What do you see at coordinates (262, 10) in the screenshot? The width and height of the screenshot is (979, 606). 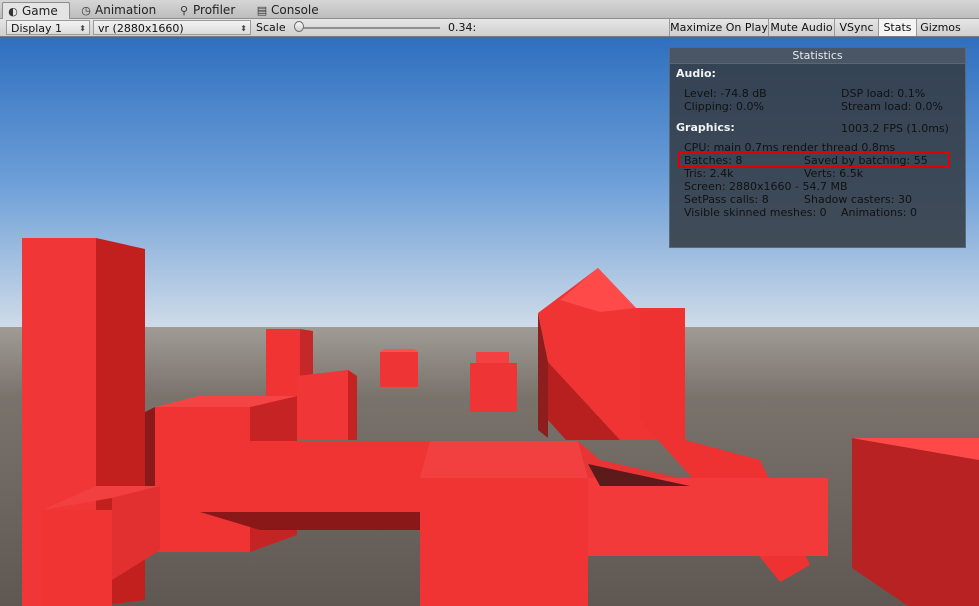 I see `console-icon: ▤` at bounding box center [262, 10].